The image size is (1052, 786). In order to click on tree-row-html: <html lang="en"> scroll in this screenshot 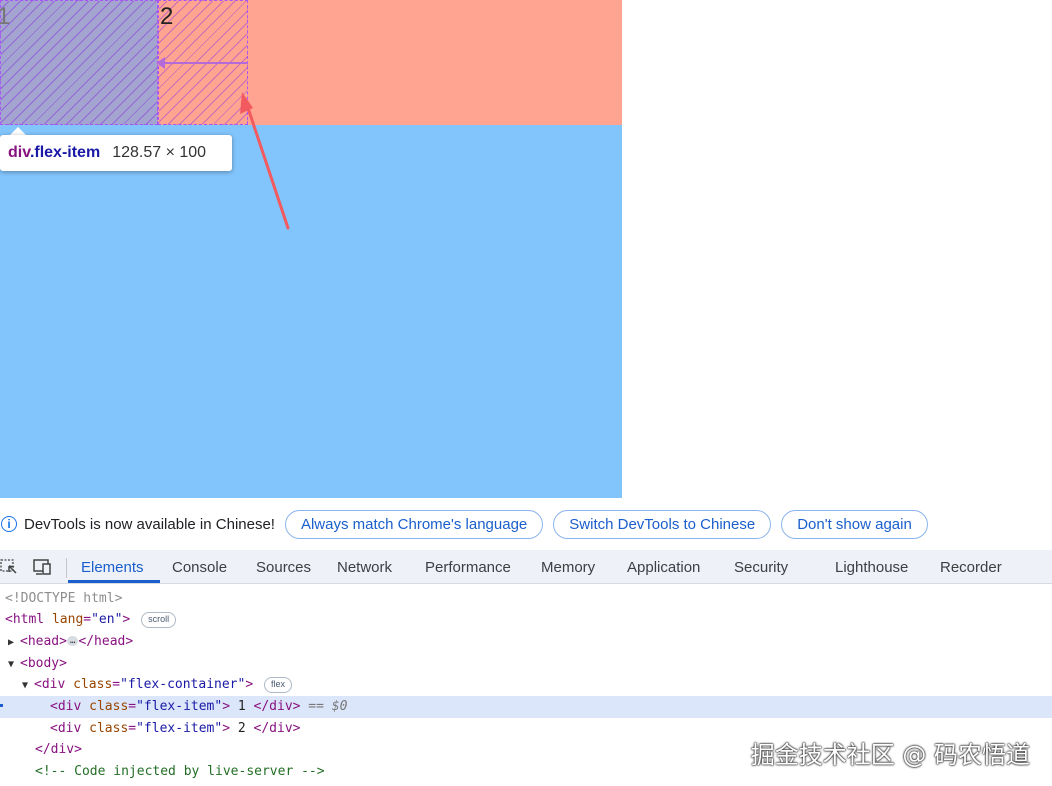, I will do `click(526, 620)`.